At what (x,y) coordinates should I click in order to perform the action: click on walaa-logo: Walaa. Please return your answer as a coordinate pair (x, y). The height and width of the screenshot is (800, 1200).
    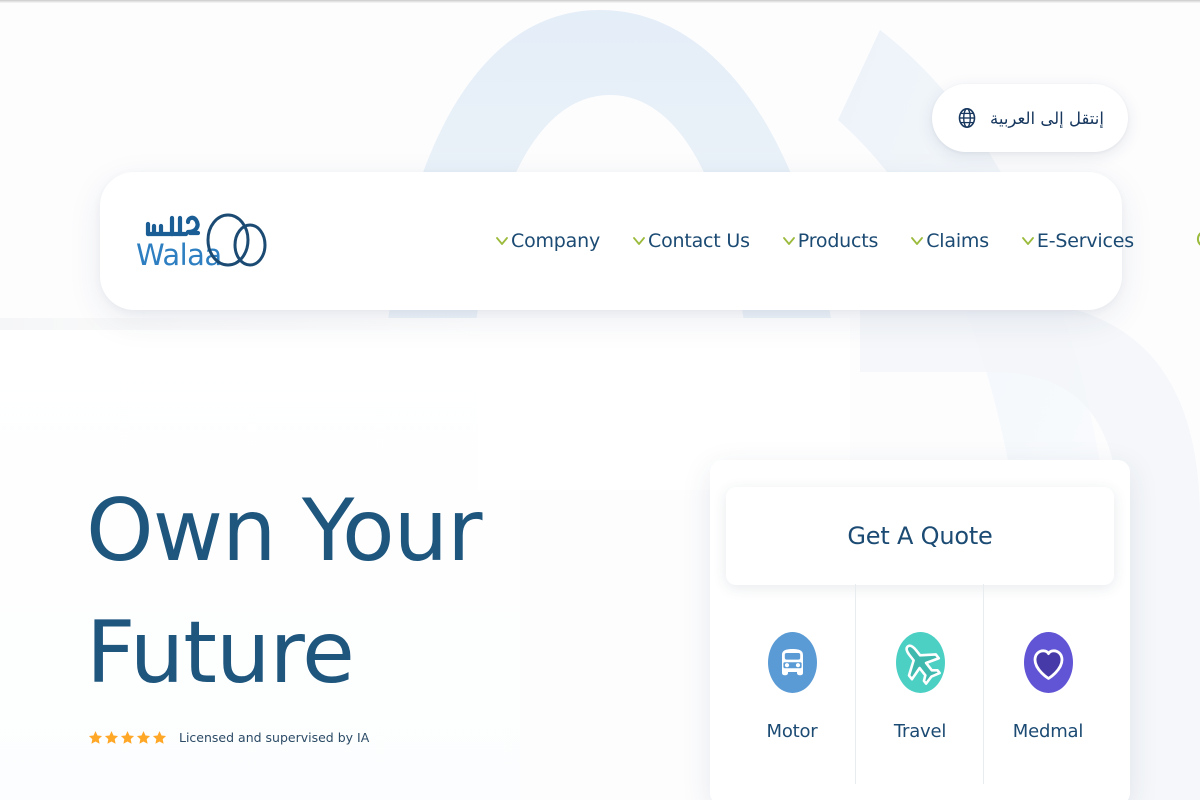
    Looking at the image, I should click on (203, 241).